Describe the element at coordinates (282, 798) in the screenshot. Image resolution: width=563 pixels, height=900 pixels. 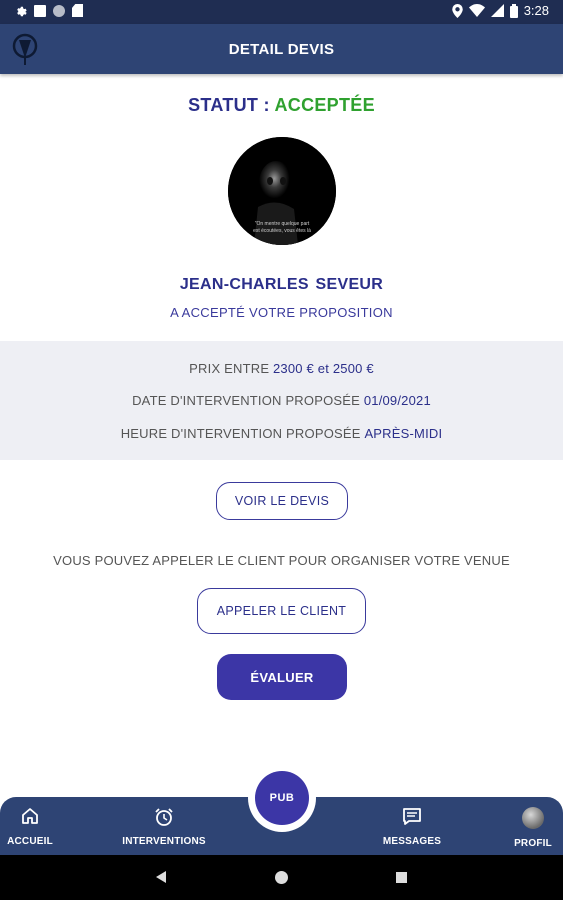
I see `pub-button: PUB` at that location.